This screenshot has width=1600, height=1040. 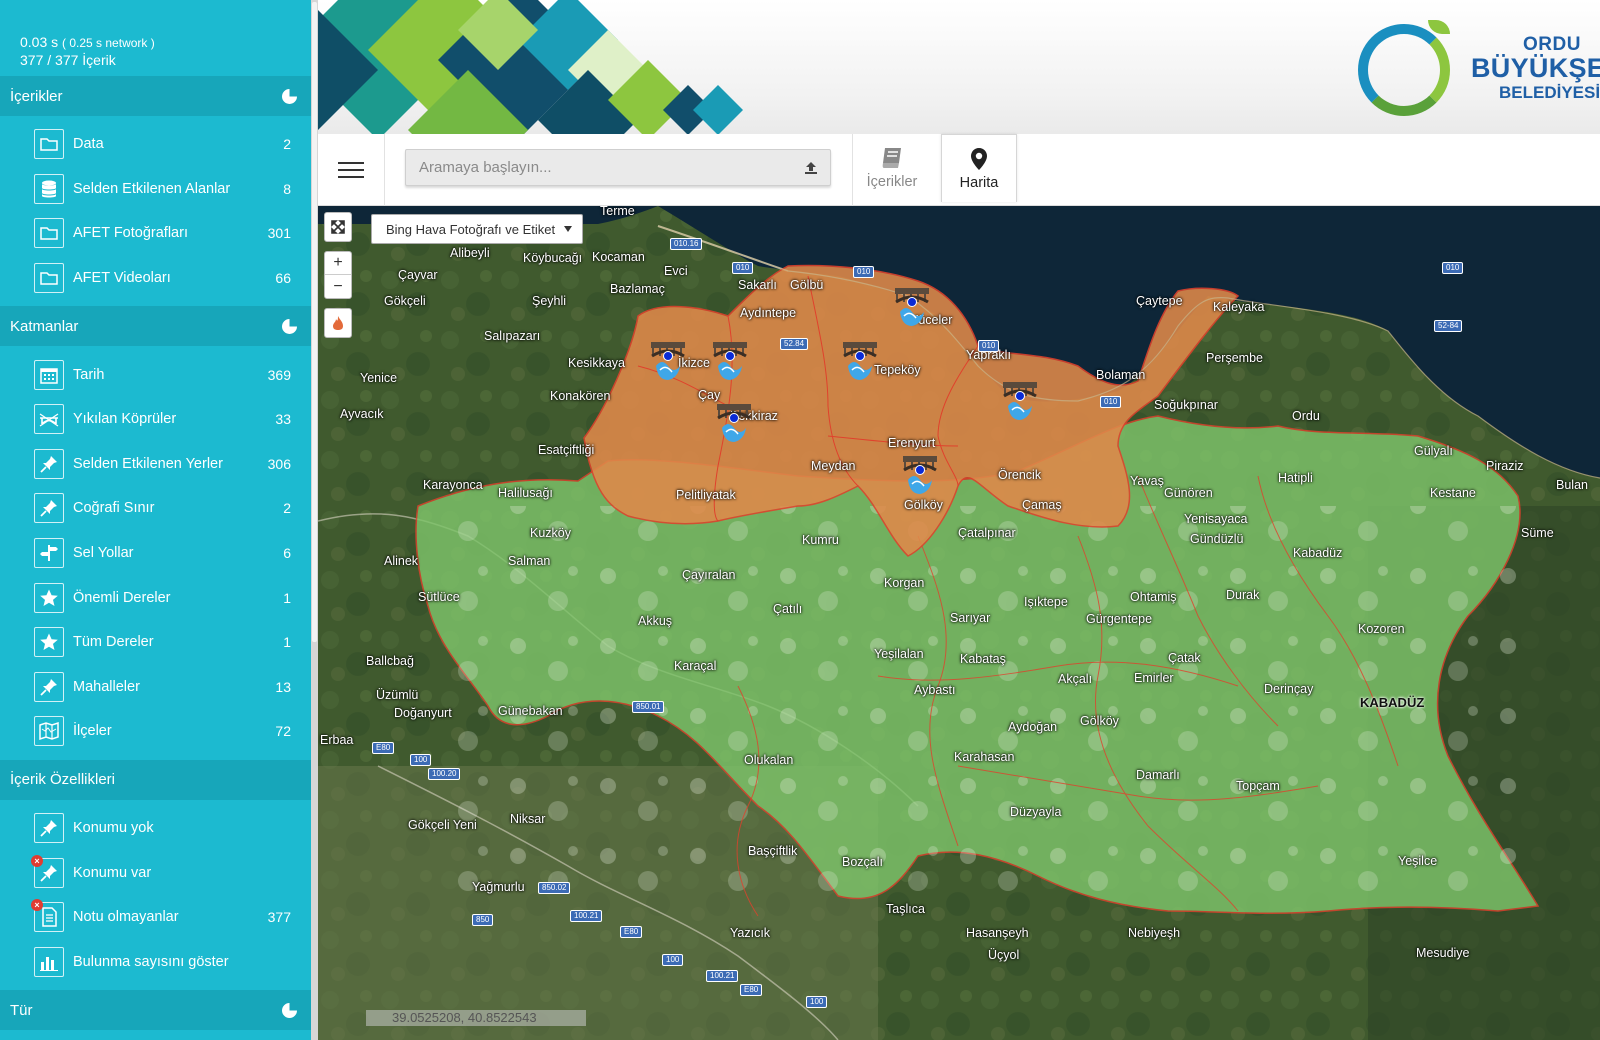 I want to click on decorative-tiles, so click(x=530, y=67).